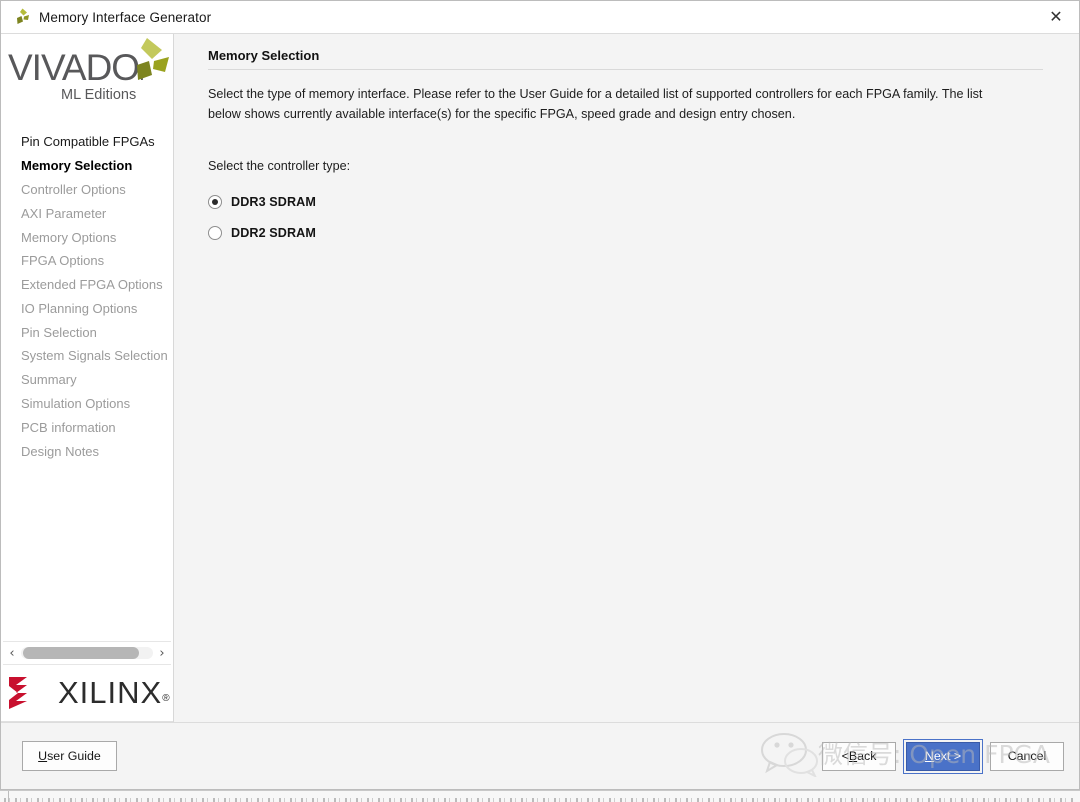 Image resolution: width=1080 pixels, height=802 pixels. I want to click on scrollbar-thumb, so click(81, 653).